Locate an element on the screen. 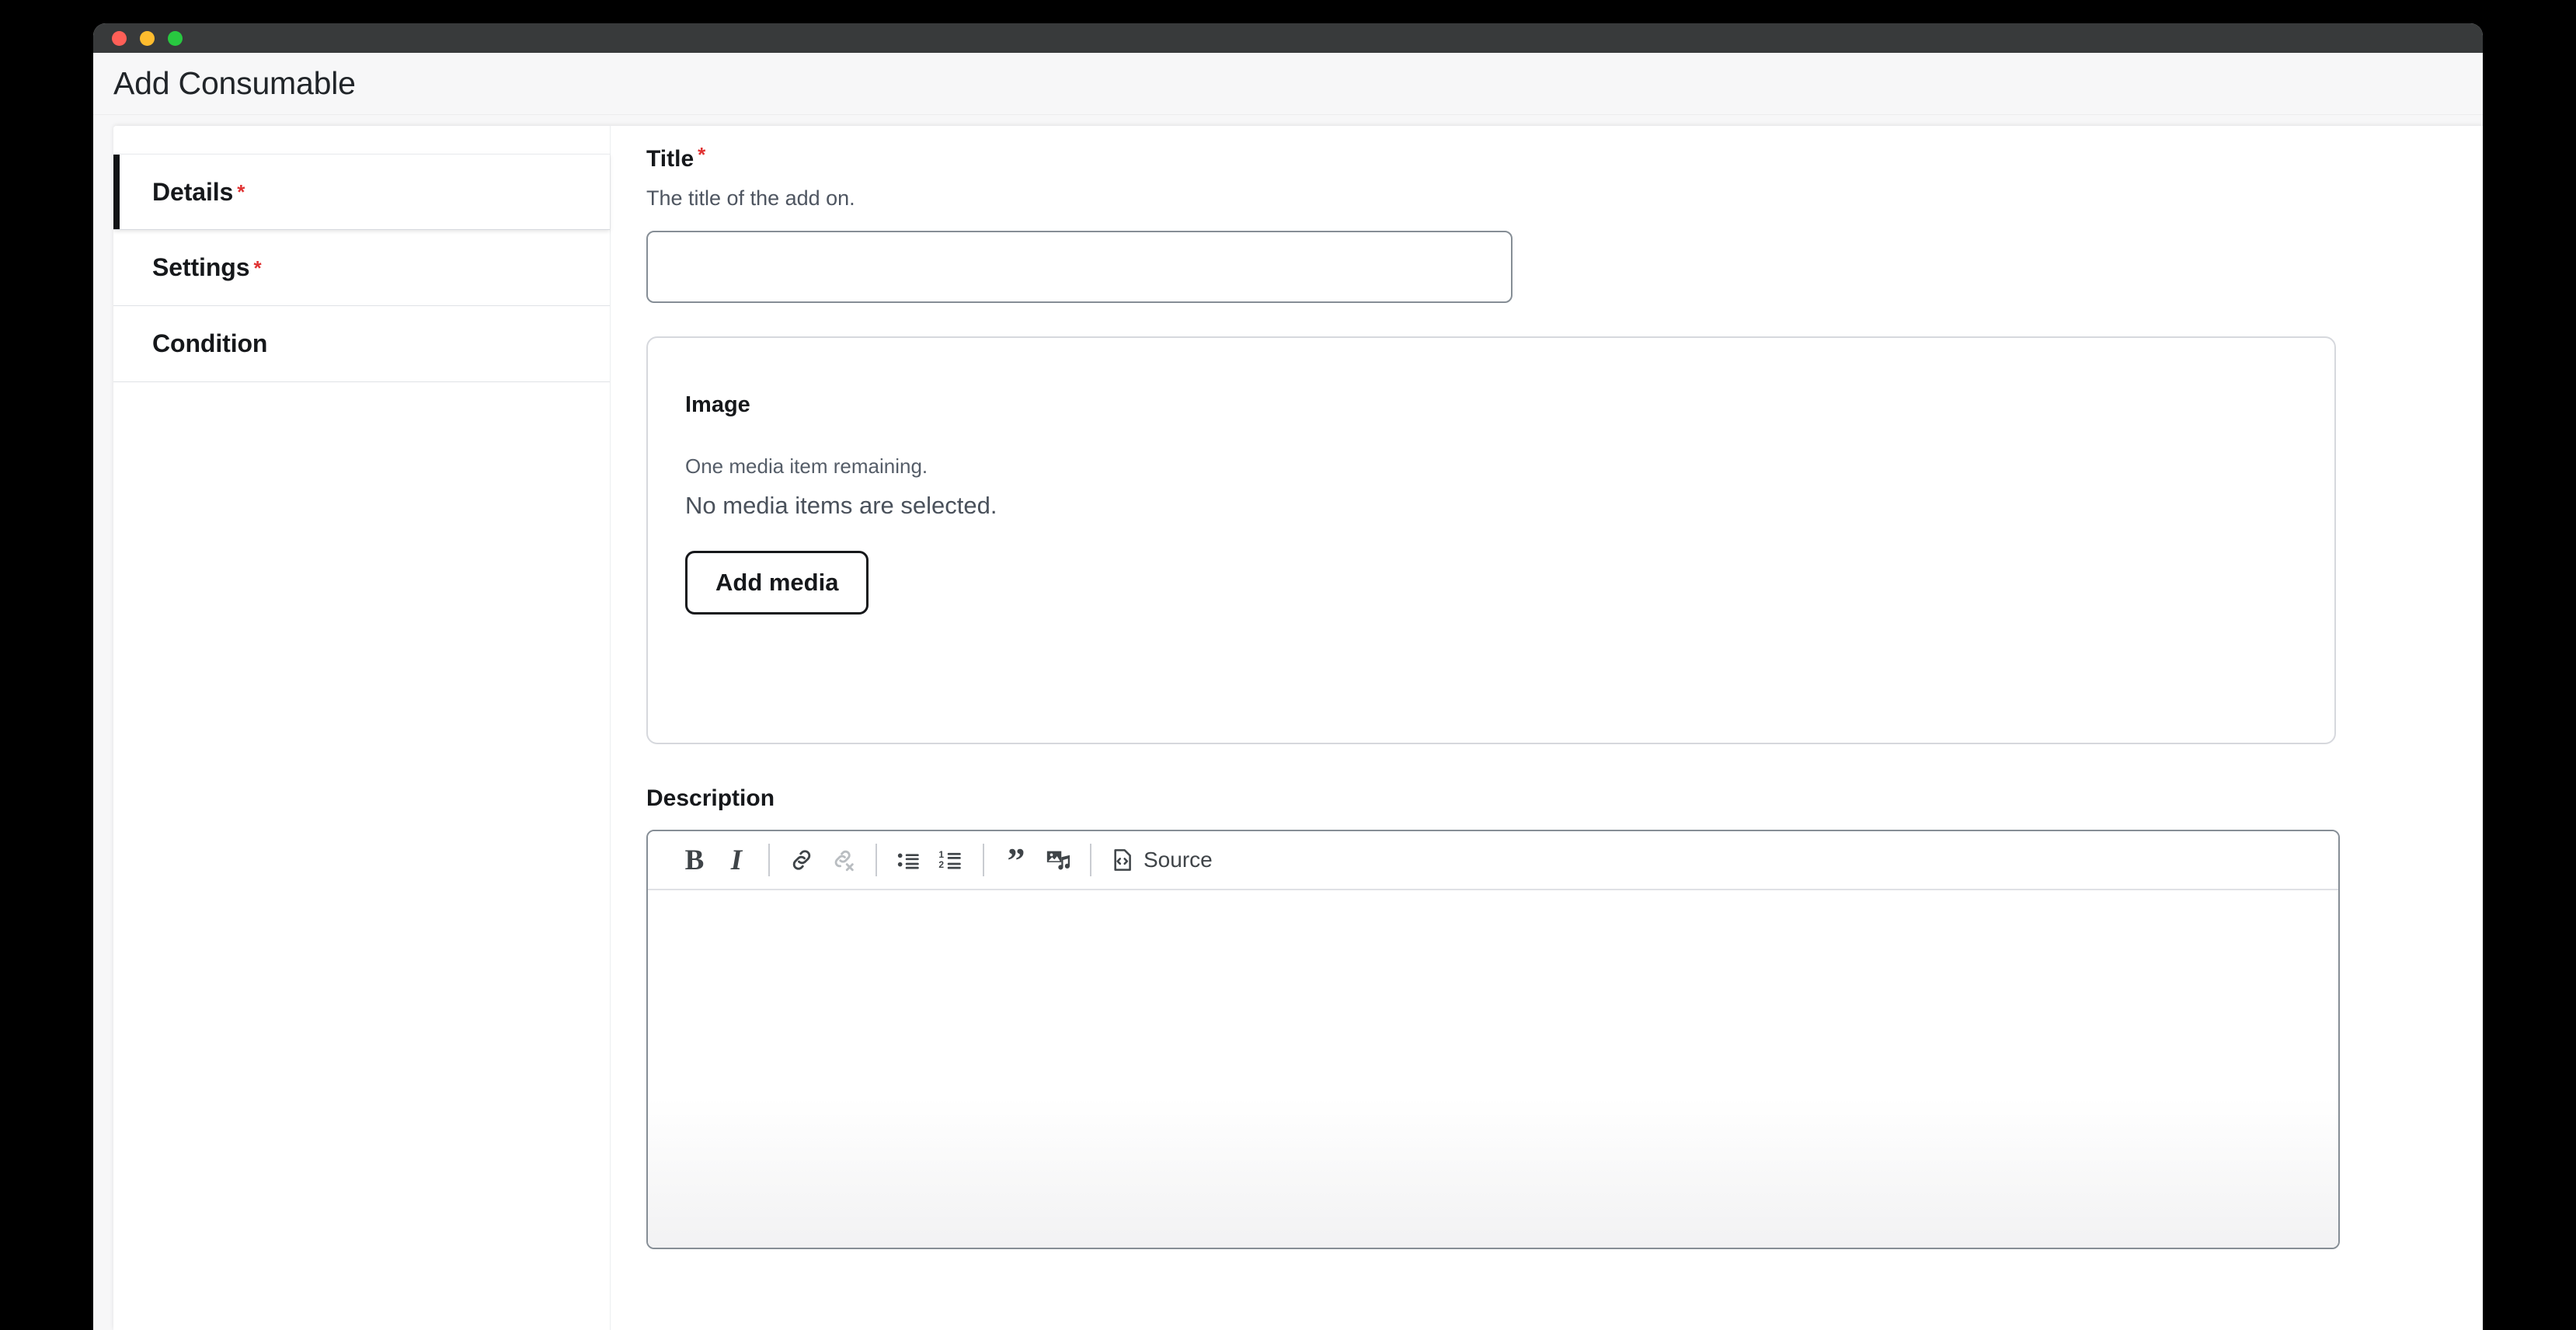  sidebar-item-details: Details * is located at coordinates (361, 192).